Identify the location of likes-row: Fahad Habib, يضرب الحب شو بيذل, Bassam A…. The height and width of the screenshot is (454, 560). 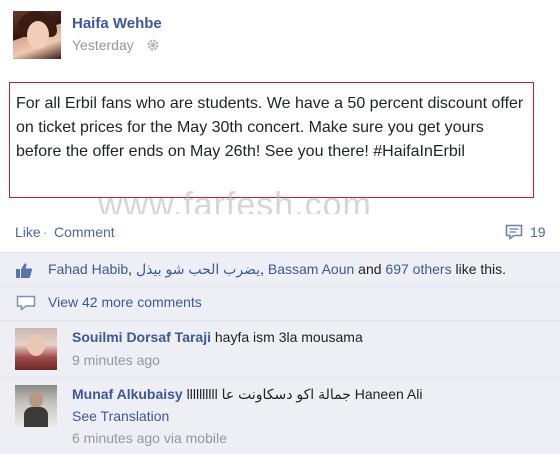
(280, 269).